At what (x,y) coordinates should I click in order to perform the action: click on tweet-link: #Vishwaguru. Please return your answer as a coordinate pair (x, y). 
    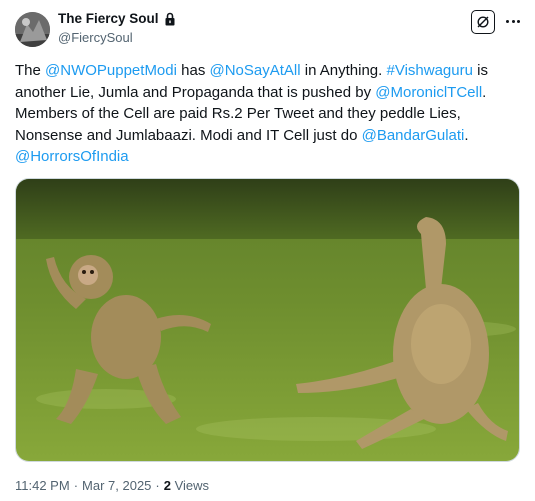
    Looking at the image, I should click on (430, 70).